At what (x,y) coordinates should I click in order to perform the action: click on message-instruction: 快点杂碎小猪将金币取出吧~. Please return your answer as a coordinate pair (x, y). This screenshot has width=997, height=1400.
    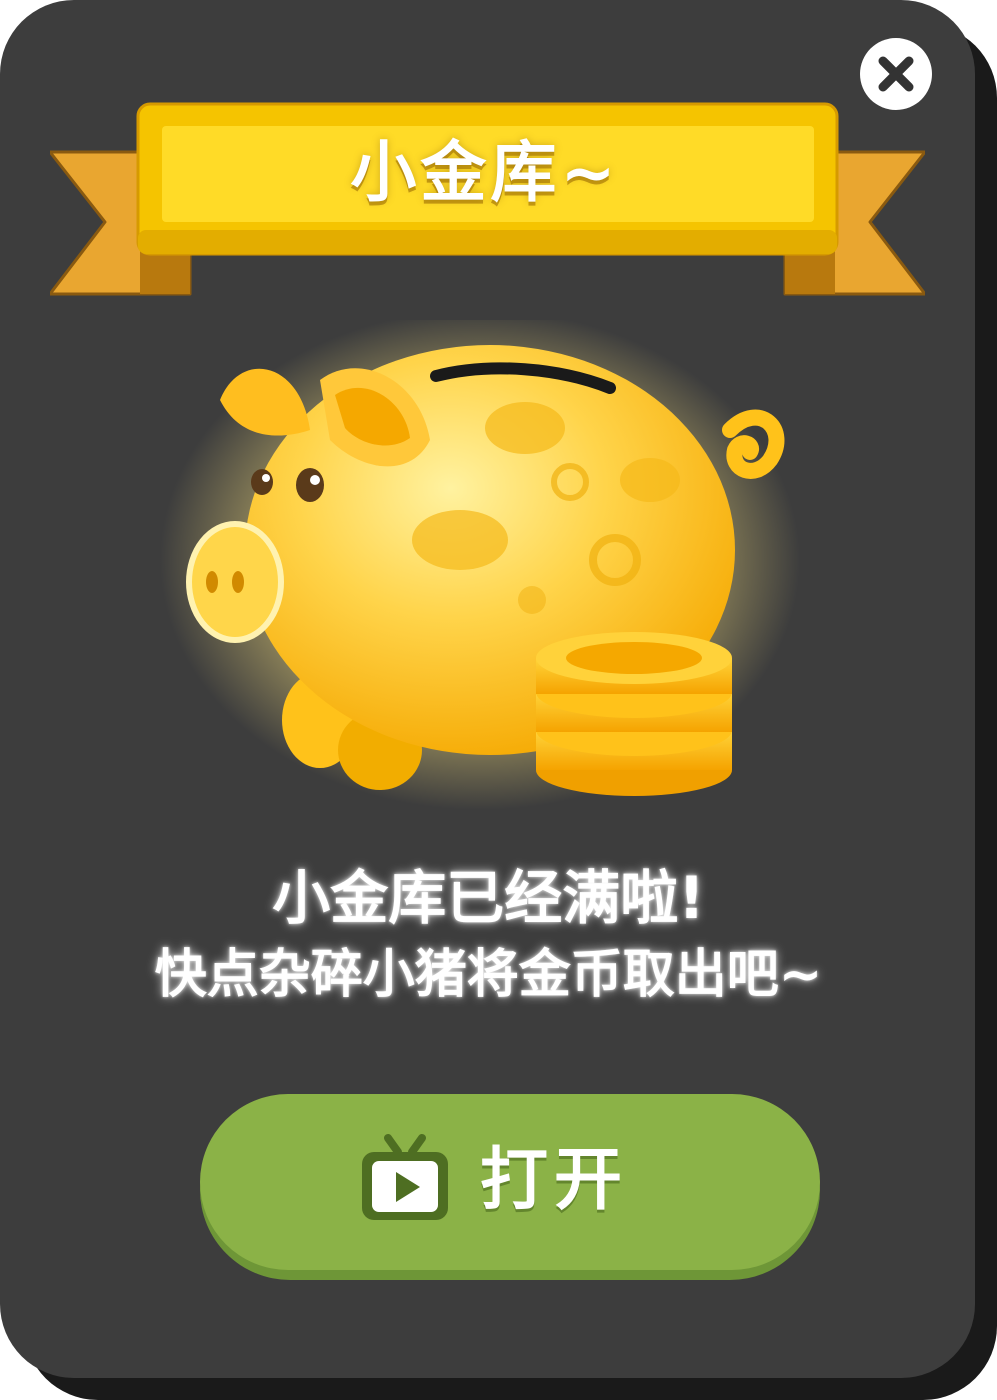
    Looking at the image, I should click on (488, 975).